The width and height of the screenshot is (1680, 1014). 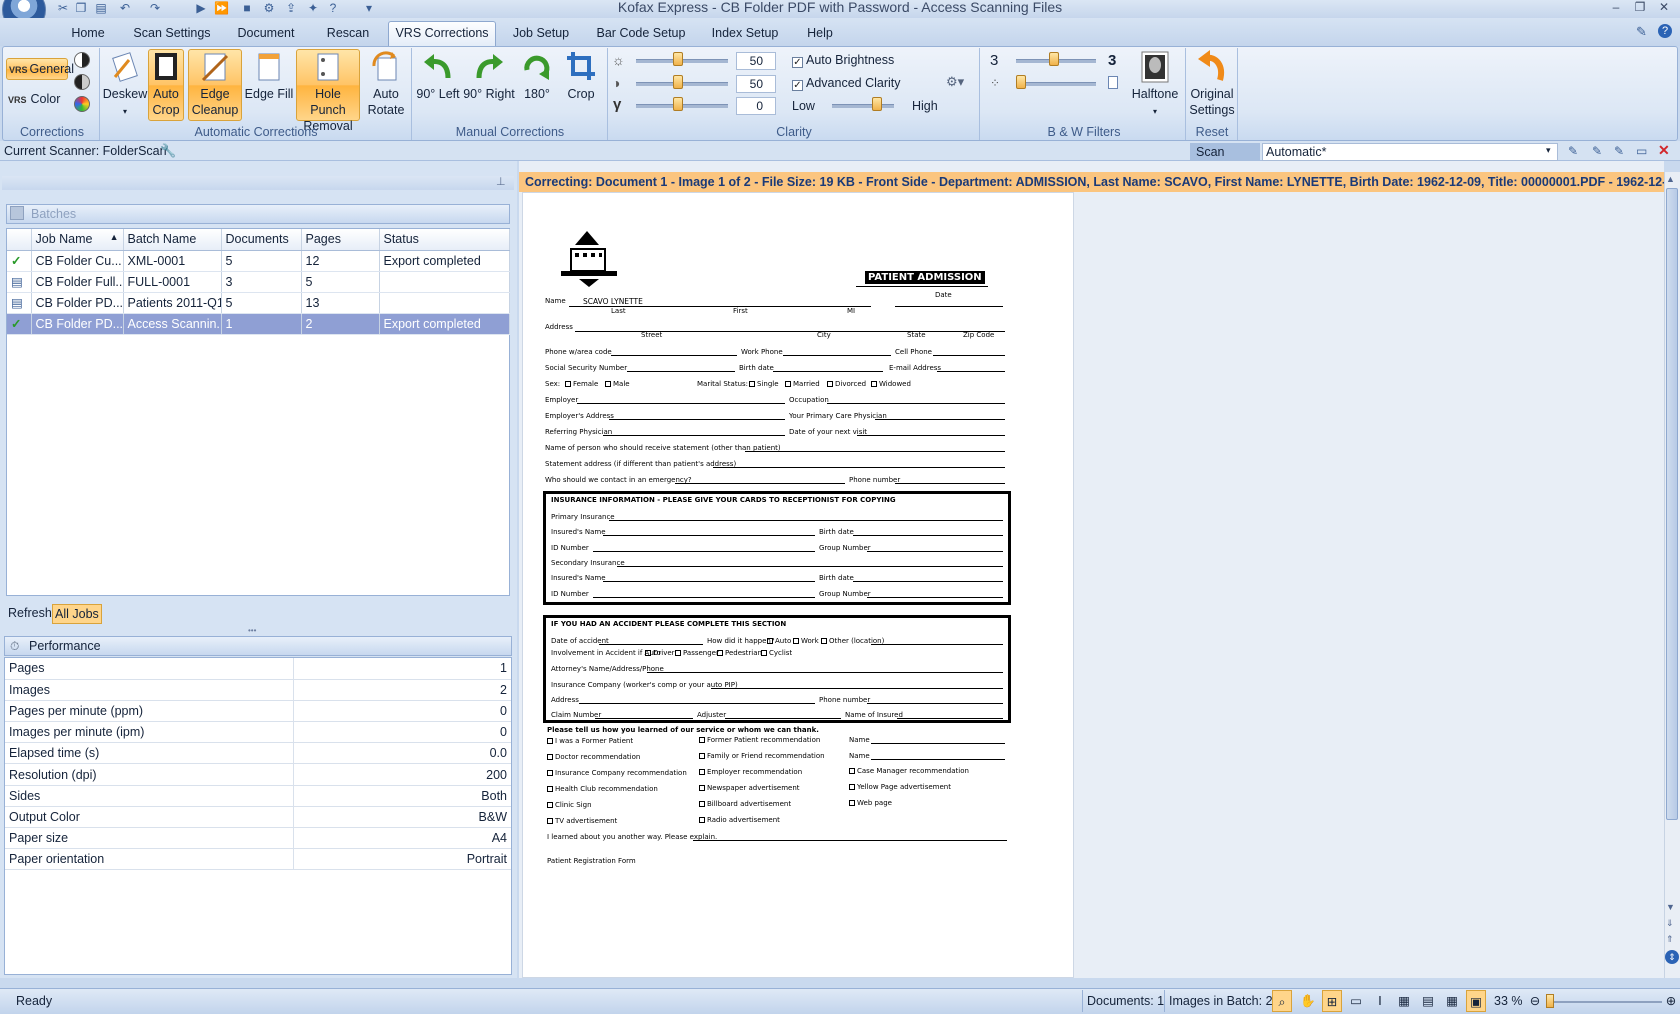 What do you see at coordinates (1665, 31) in the screenshot?
I see `help-circle-icon: ?` at bounding box center [1665, 31].